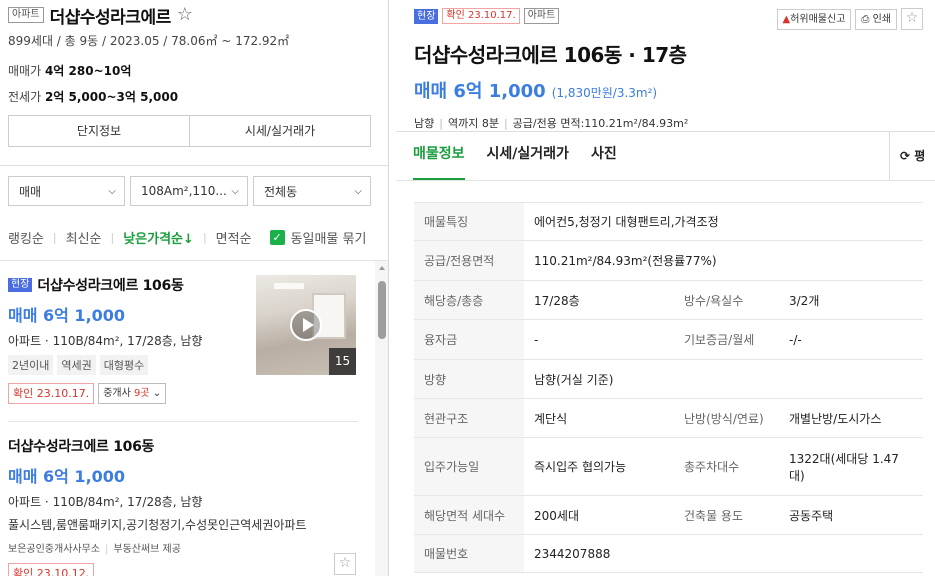 The width and height of the screenshot is (935, 576). What do you see at coordinates (905, 156) in the screenshot?
I see `refresh-icon: ⟳` at bounding box center [905, 156].